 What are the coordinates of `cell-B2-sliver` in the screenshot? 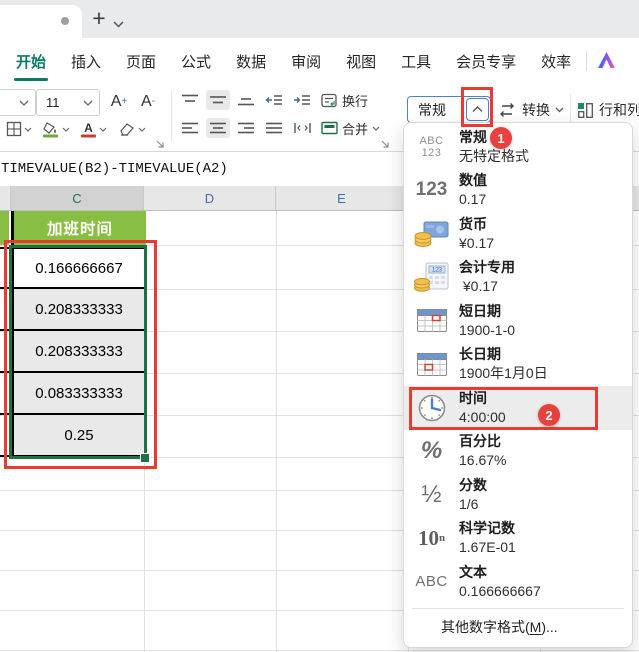 It's located at (4, 268).